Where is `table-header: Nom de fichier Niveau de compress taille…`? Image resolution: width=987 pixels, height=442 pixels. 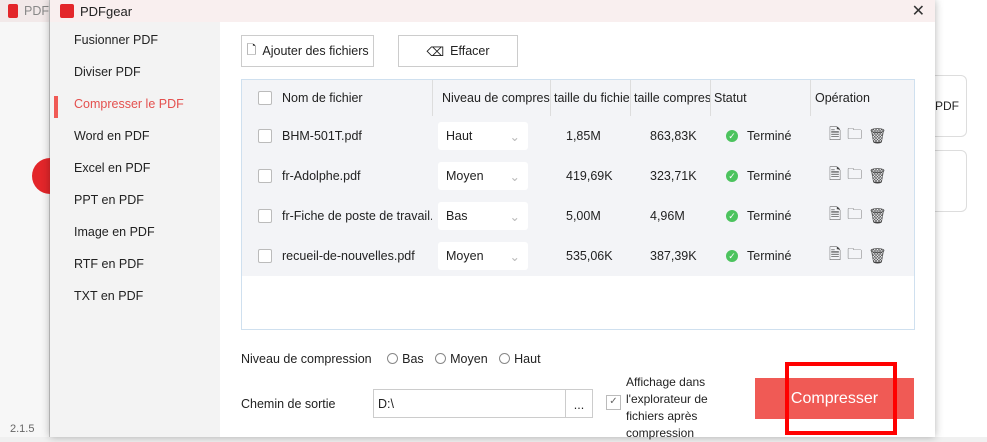 table-header: Nom de fichier Niveau de compress taille… is located at coordinates (578, 98).